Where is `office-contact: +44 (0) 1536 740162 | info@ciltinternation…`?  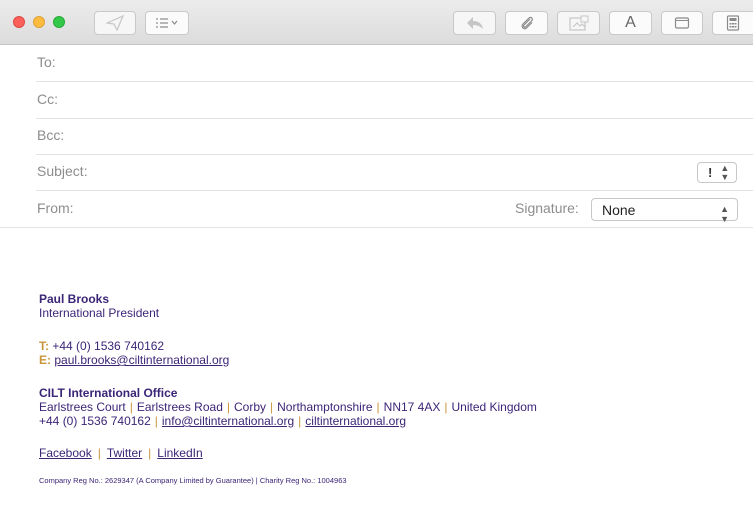 office-contact: +44 (0) 1536 740162 | info@ciltinternation… is located at coordinates (222, 421).